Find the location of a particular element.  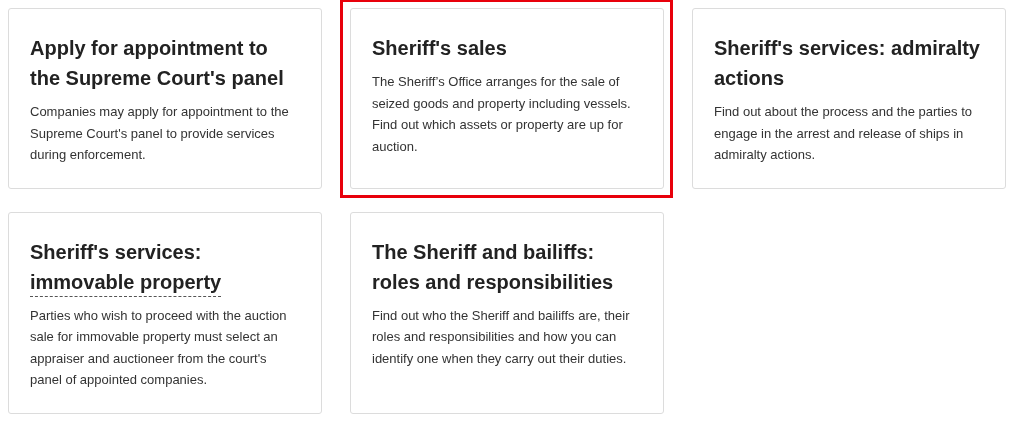

title-link: immovable property is located at coordinates (126, 282).